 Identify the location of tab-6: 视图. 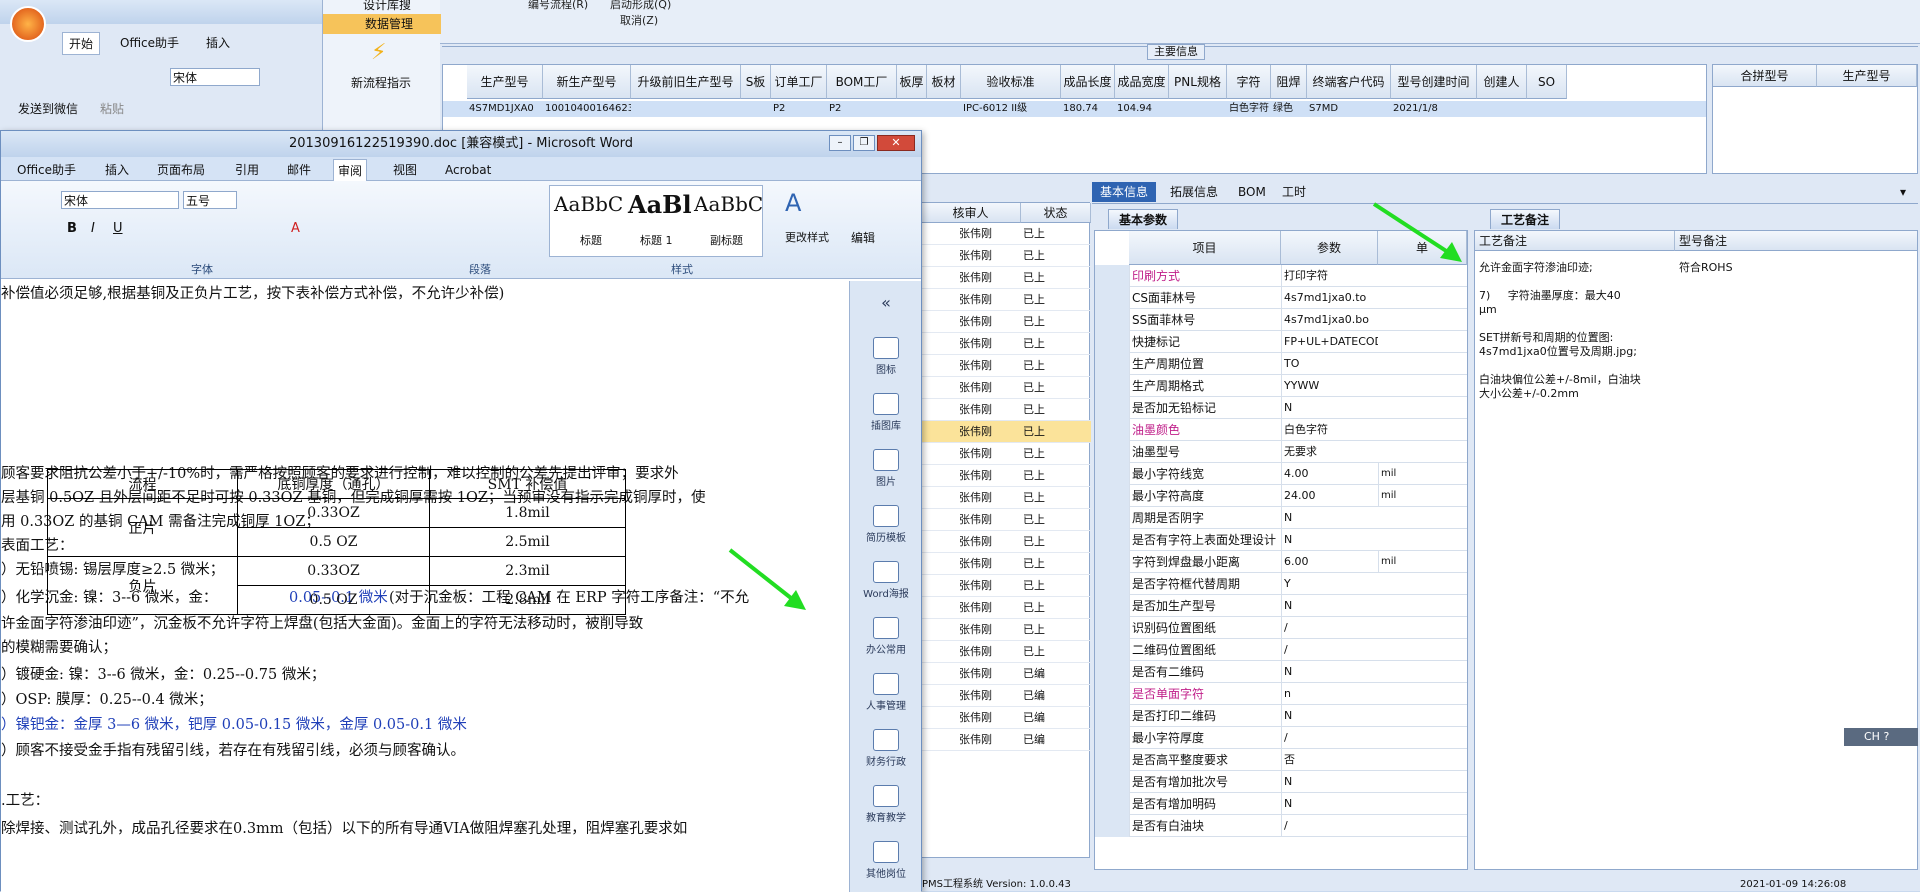
(405, 170).